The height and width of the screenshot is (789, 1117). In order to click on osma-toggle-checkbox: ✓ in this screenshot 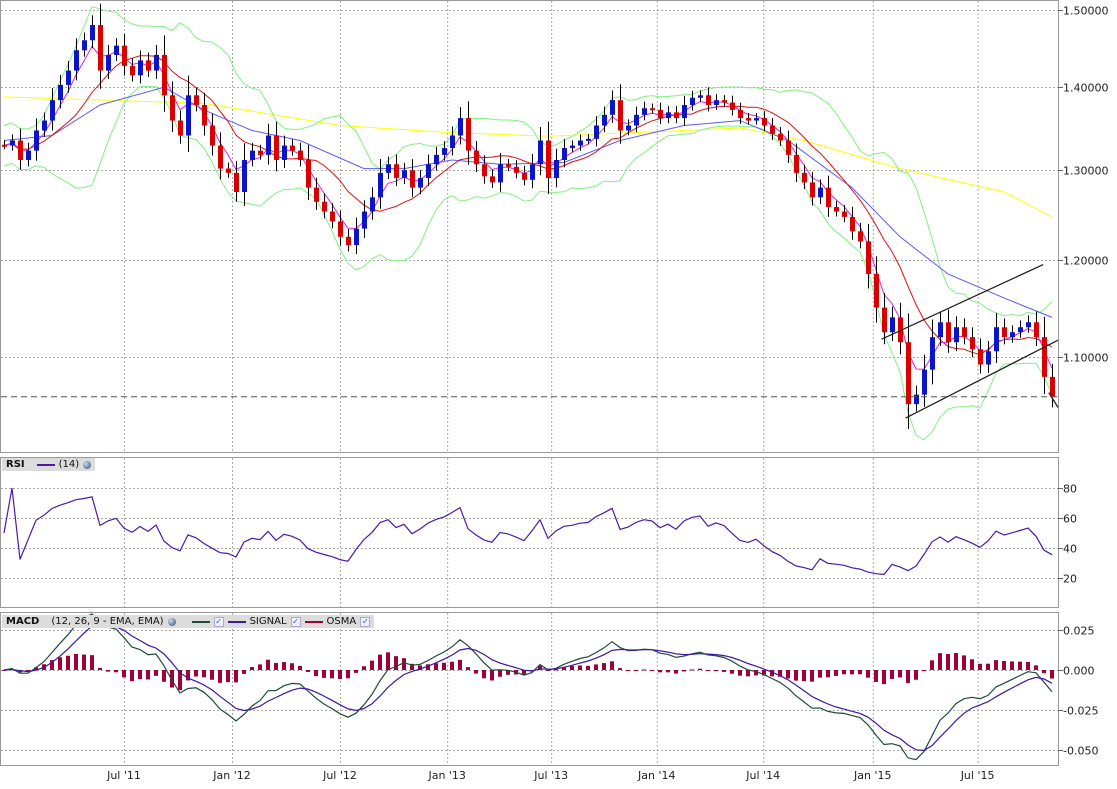, I will do `click(365, 621)`.